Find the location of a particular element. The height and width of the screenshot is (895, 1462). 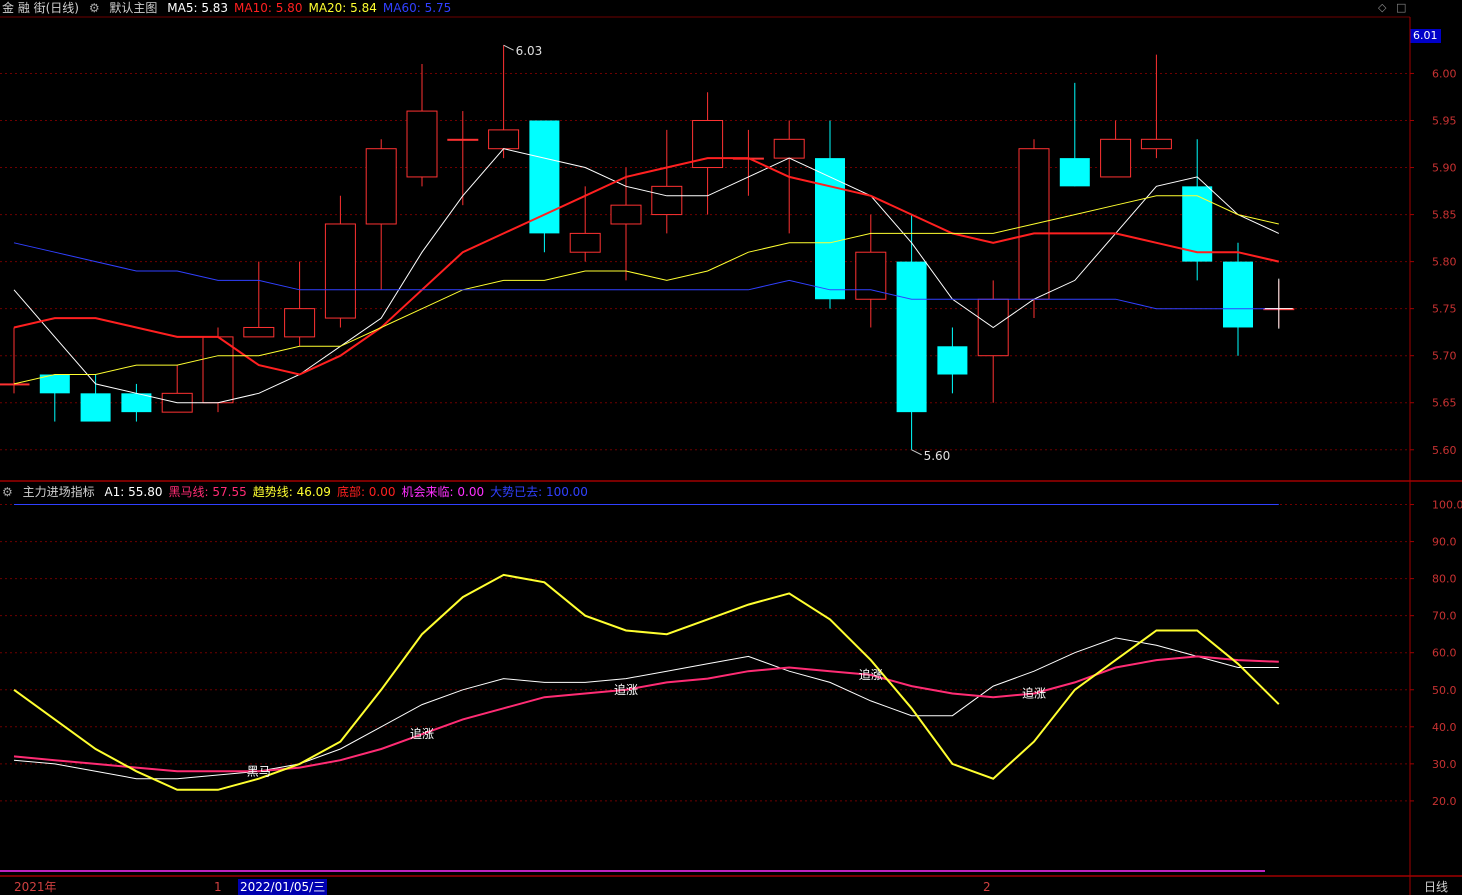

price-tick-label-7: 5.95 is located at coordinates (1444, 120).